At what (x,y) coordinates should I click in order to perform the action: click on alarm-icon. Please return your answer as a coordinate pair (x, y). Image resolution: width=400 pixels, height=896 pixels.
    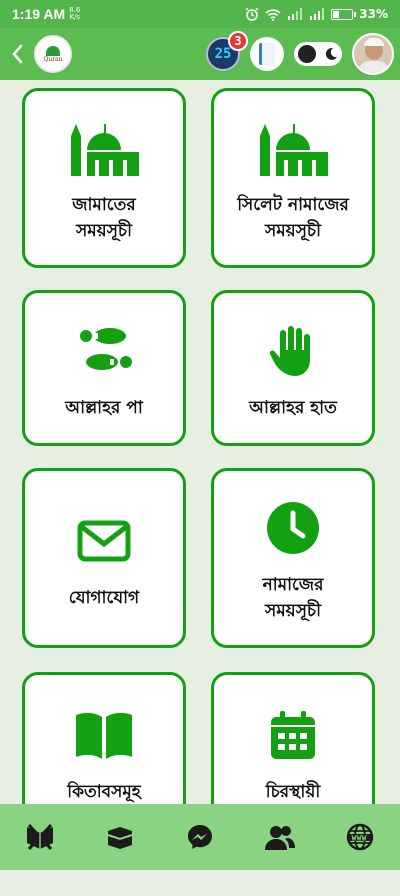
    Looking at the image, I should click on (252, 14).